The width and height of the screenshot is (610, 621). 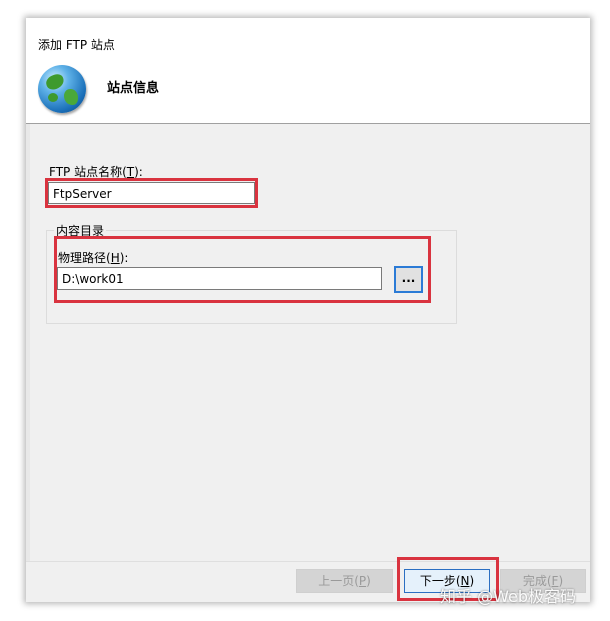 What do you see at coordinates (76, 45) in the screenshot?
I see `dialog-title: 添加 FTP 站点` at bounding box center [76, 45].